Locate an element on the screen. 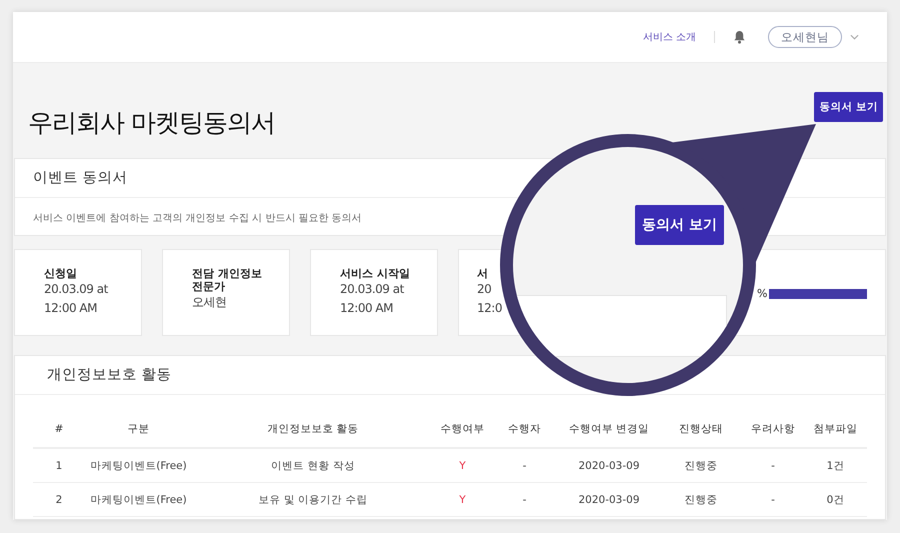 The width and height of the screenshot is (900, 533). info-label: 신청일 is located at coordinates (61, 273).